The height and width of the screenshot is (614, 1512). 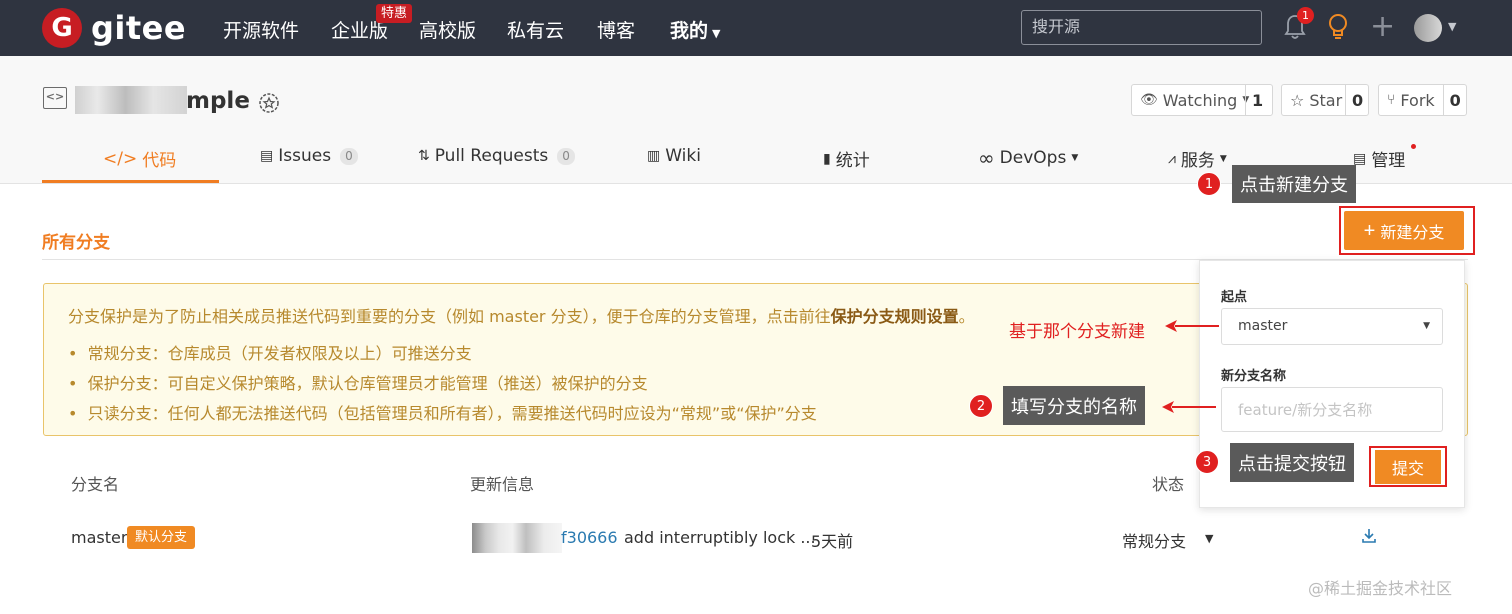 I want to click on eye-icon: 👁, so click(x=1149, y=100).